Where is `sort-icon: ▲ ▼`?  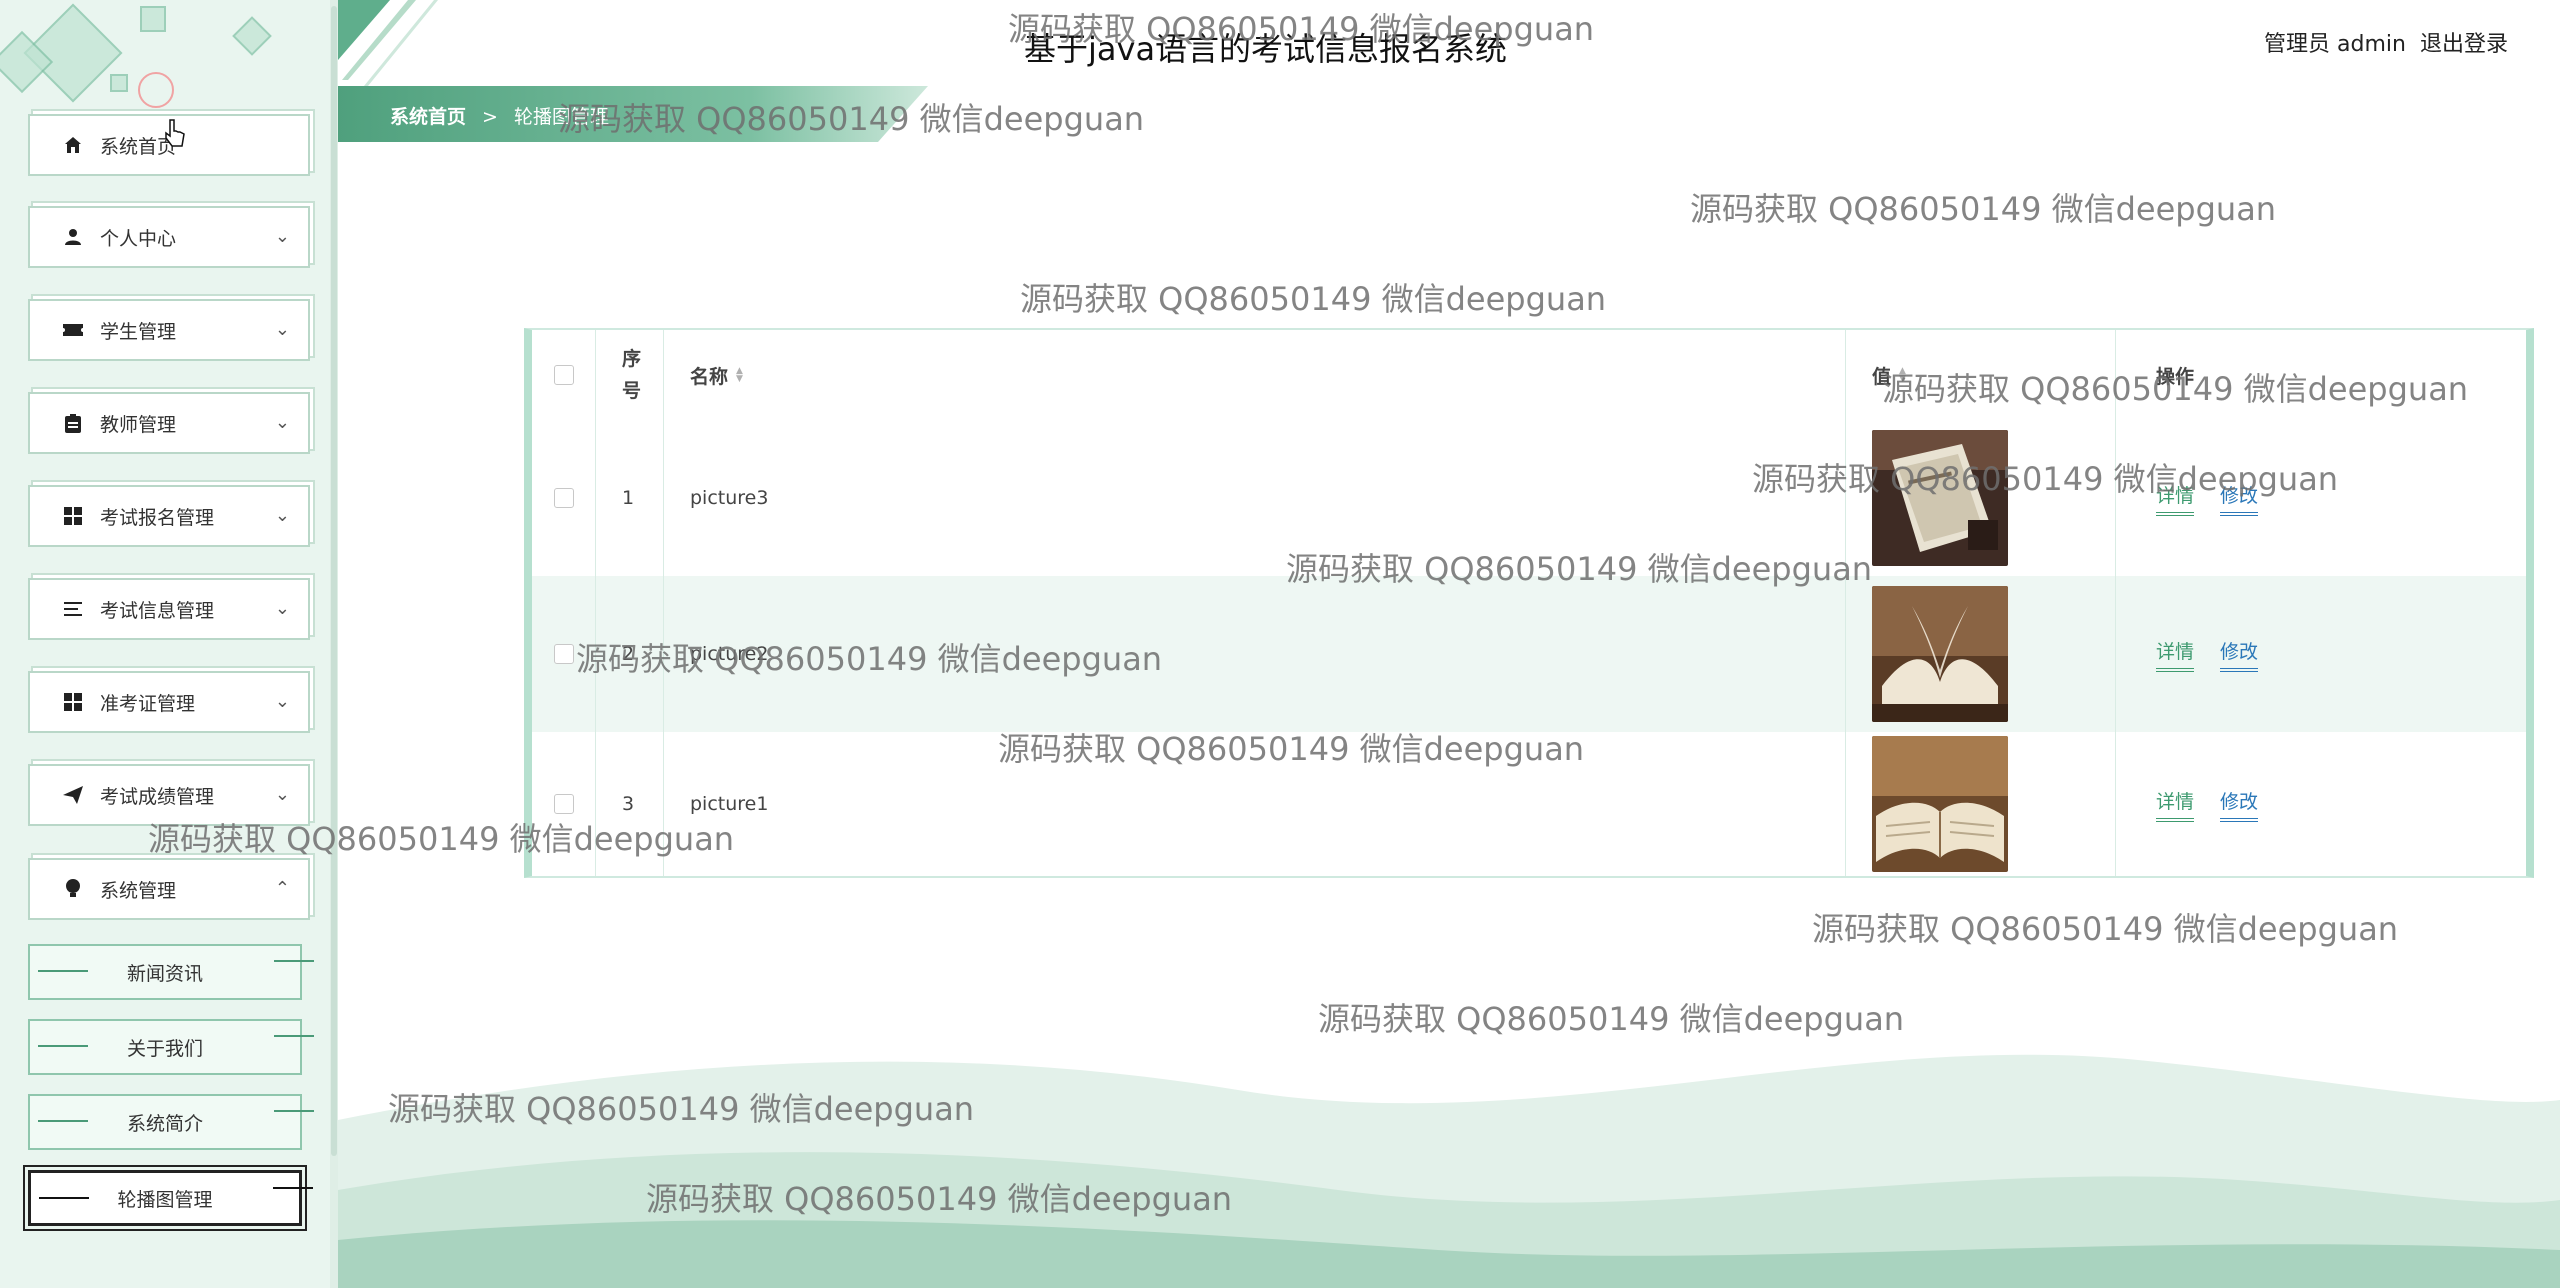
sort-icon: ▲ ▼ is located at coordinates (739, 375).